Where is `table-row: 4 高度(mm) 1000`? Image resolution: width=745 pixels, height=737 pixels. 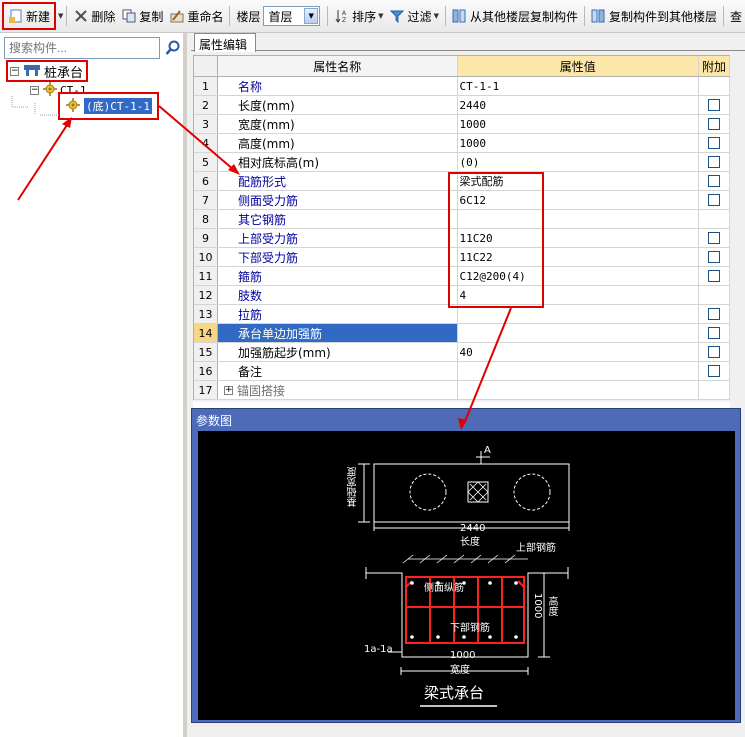
table-row: 4 高度(mm) 1000 is located at coordinates (462, 143).